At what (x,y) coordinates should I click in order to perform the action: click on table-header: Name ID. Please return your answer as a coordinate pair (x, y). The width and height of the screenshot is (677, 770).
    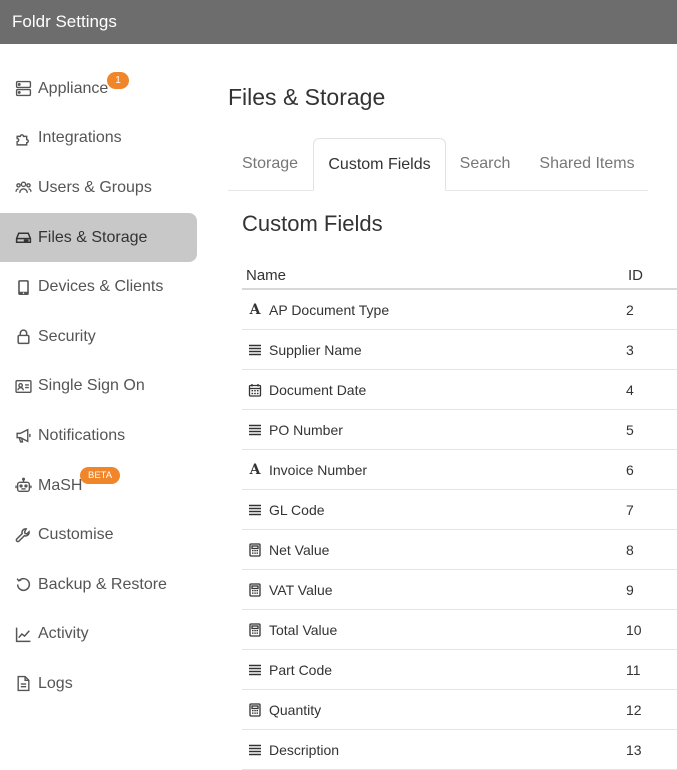
    Looking at the image, I should click on (459, 276).